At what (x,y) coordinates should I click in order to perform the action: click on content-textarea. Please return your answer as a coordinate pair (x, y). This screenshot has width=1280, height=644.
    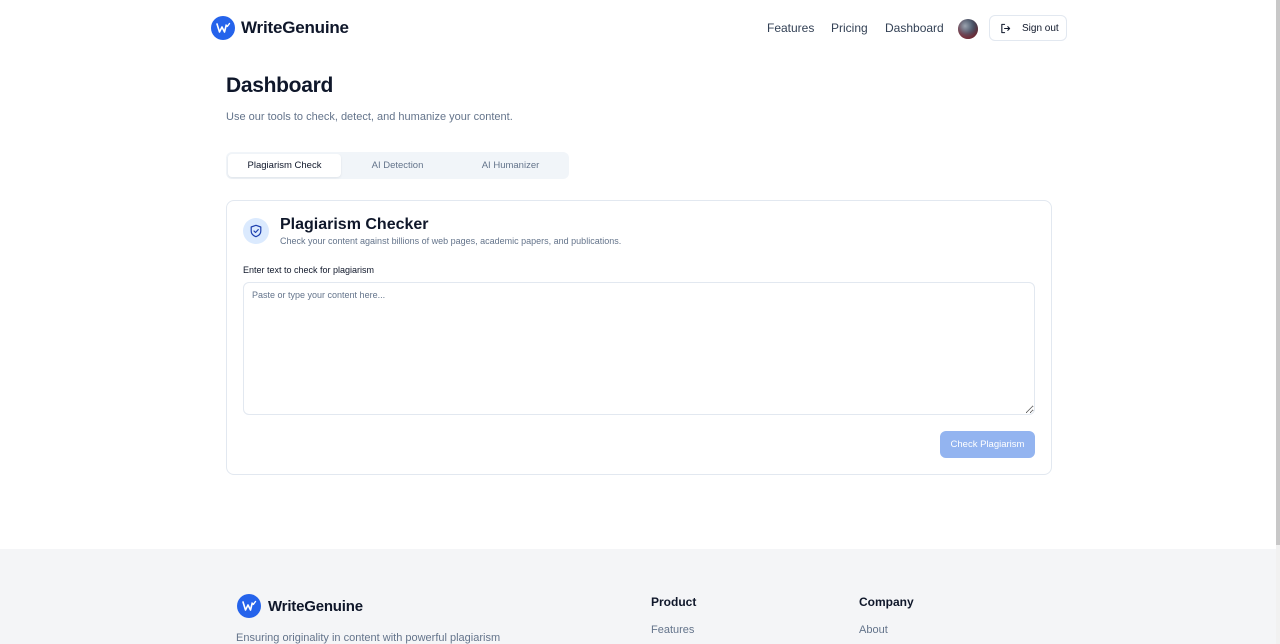
    Looking at the image, I should click on (639, 348).